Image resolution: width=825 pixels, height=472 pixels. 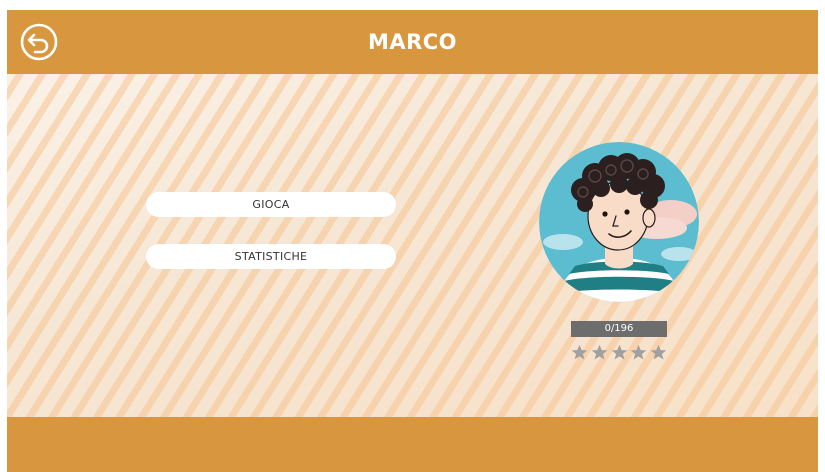 What do you see at coordinates (271, 256) in the screenshot?
I see `statistics-button: STATISTICHE` at bounding box center [271, 256].